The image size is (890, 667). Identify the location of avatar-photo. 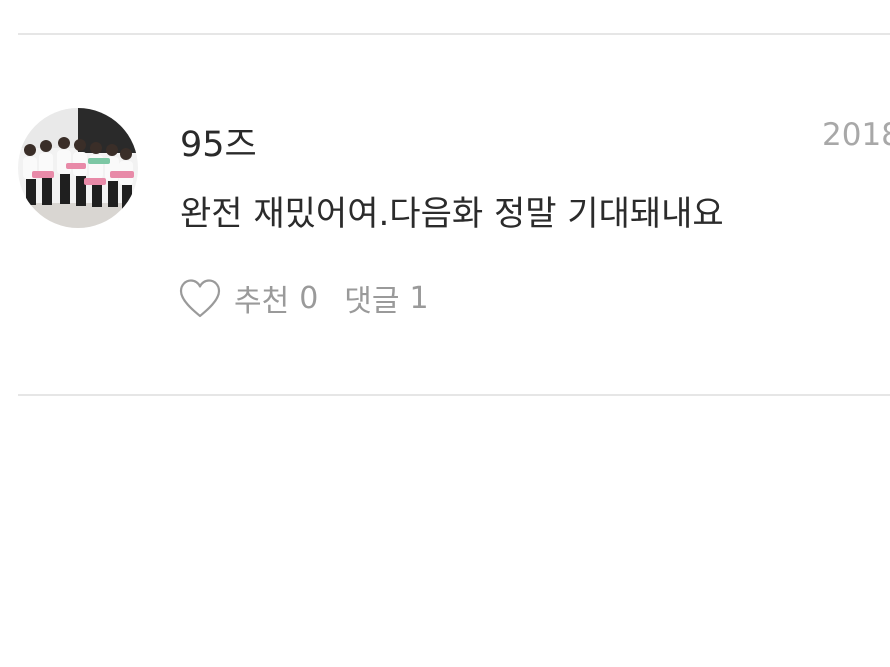
(78, 168).